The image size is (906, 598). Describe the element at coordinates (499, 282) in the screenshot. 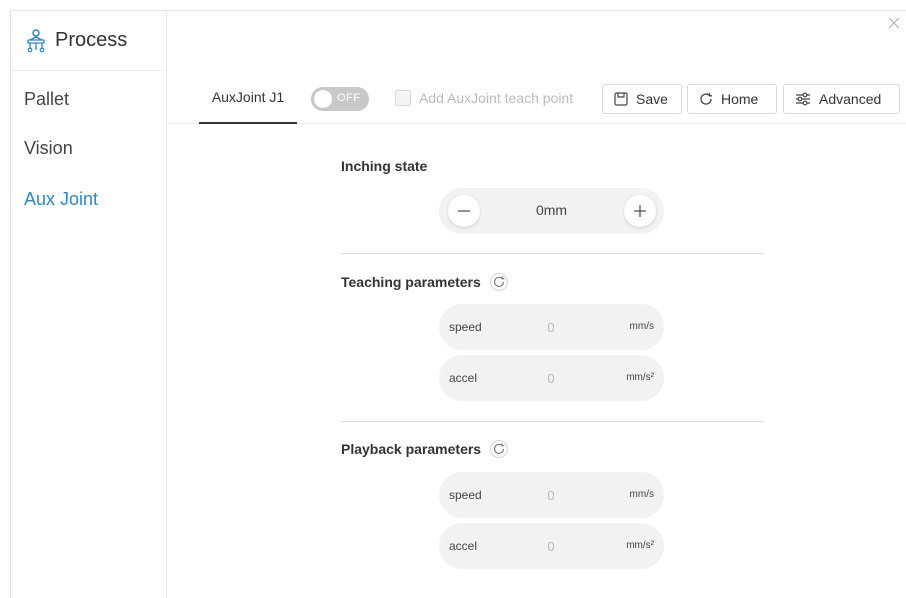

I see `teaching-reset-icon` at that location.